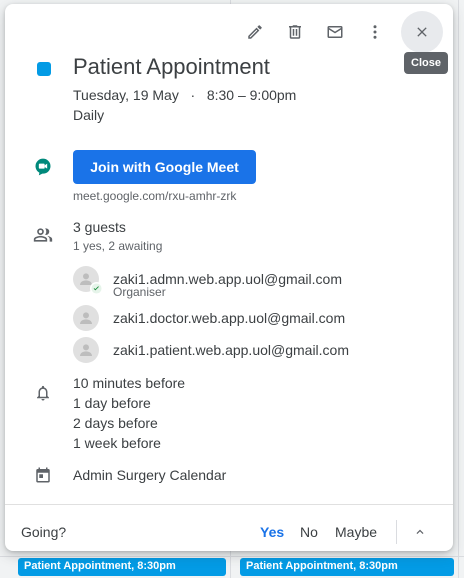  Describe the element at coordinates (129, 383) in the screenshot. I see `reminder-item: 10 minutes before` at that location.